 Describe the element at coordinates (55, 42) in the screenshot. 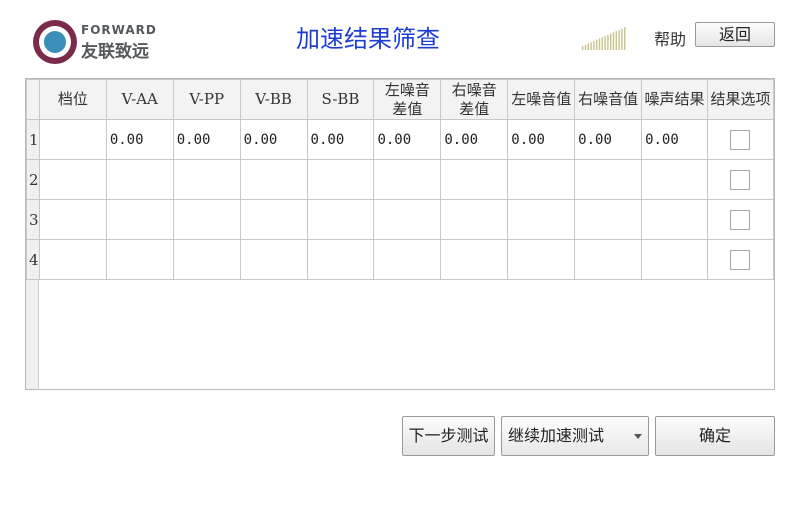

I see `logo-emblem-icon` at that location.